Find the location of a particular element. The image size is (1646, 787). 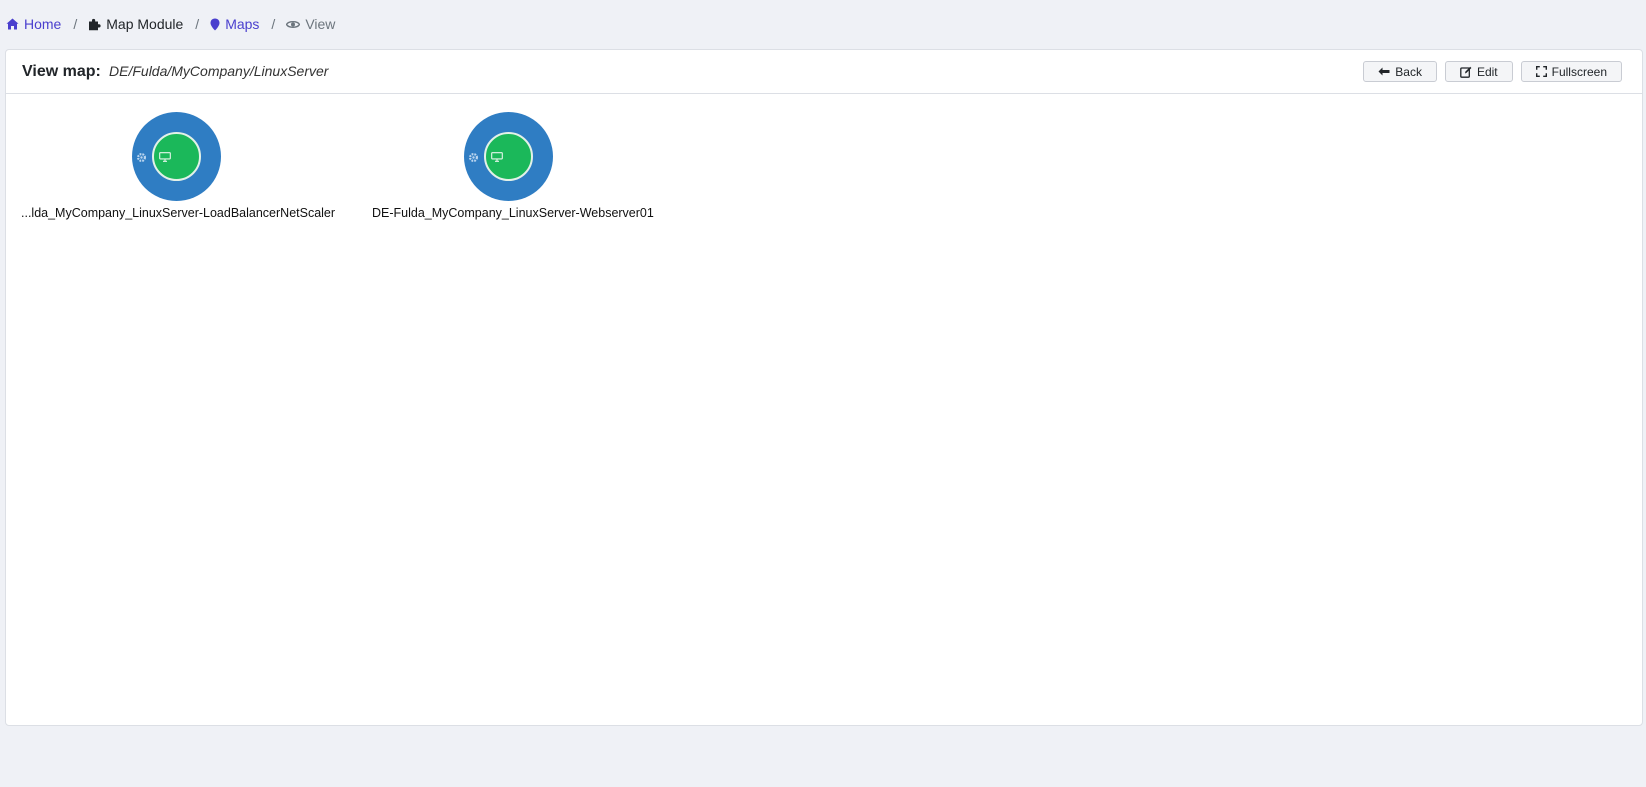

eye-icon is located at coordinates (293, 24).